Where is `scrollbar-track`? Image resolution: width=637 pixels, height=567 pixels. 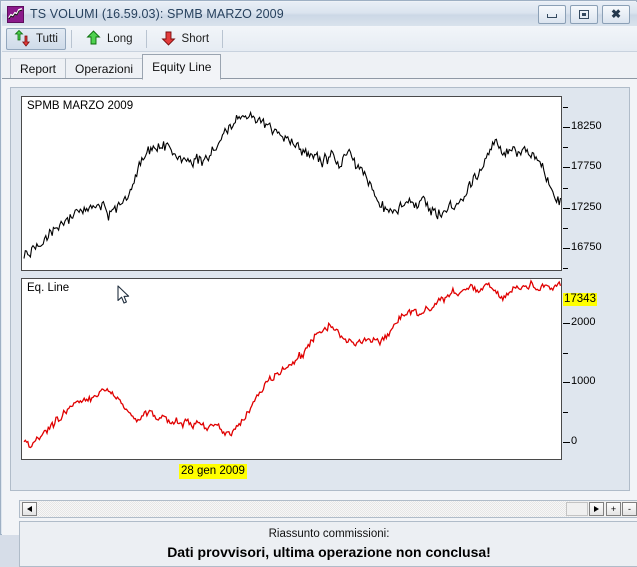 scrollbar-track is located at coordinates (304, 509).